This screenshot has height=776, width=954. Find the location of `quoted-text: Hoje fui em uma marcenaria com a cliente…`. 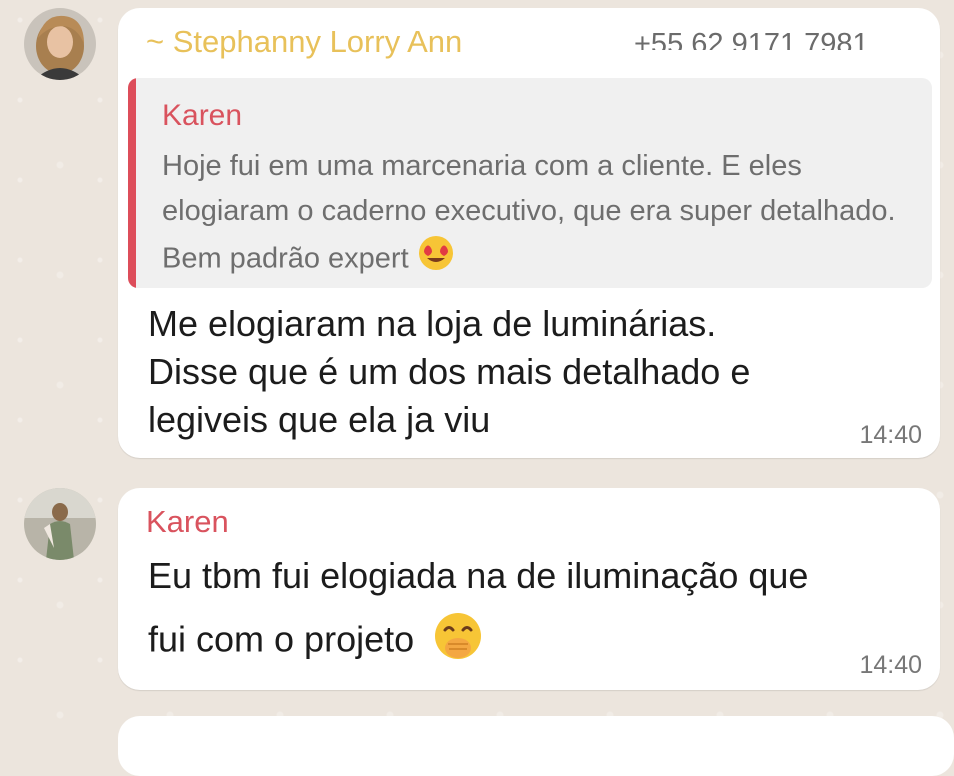

quoted-text: Hoje fui em uma marcenaria com a cliente… is located at coordinates (542, 215).